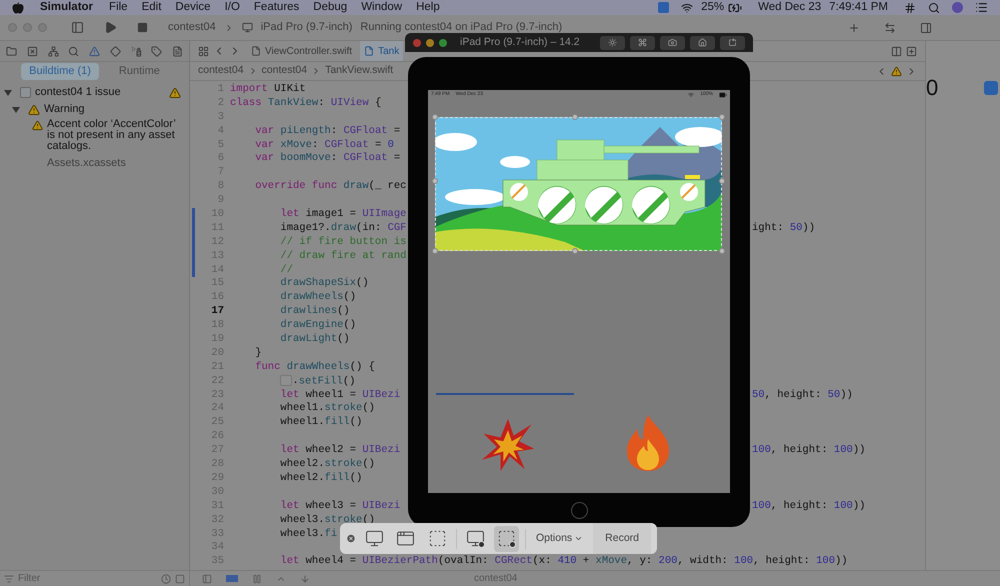  Describe the element at coordinates (152, 8) in the screenshot. I see `menu-item: Edit` at that location.